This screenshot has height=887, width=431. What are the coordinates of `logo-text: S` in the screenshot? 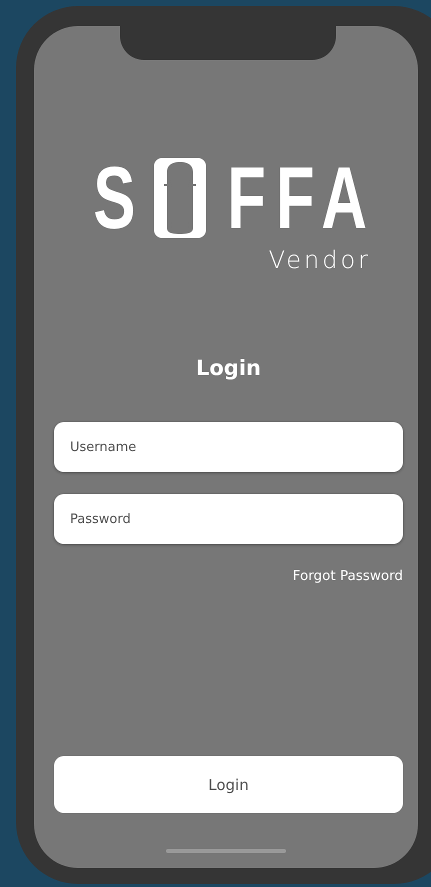 It's located at (114, 198).